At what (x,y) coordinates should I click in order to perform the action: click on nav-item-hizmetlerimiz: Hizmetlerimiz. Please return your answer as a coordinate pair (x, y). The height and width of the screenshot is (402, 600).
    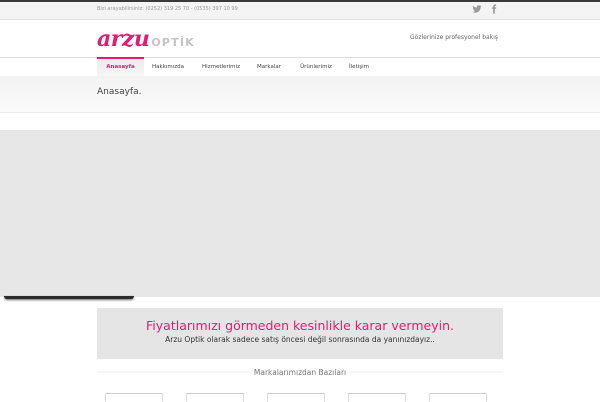
    Looking at the image, I should click on (221, 67).